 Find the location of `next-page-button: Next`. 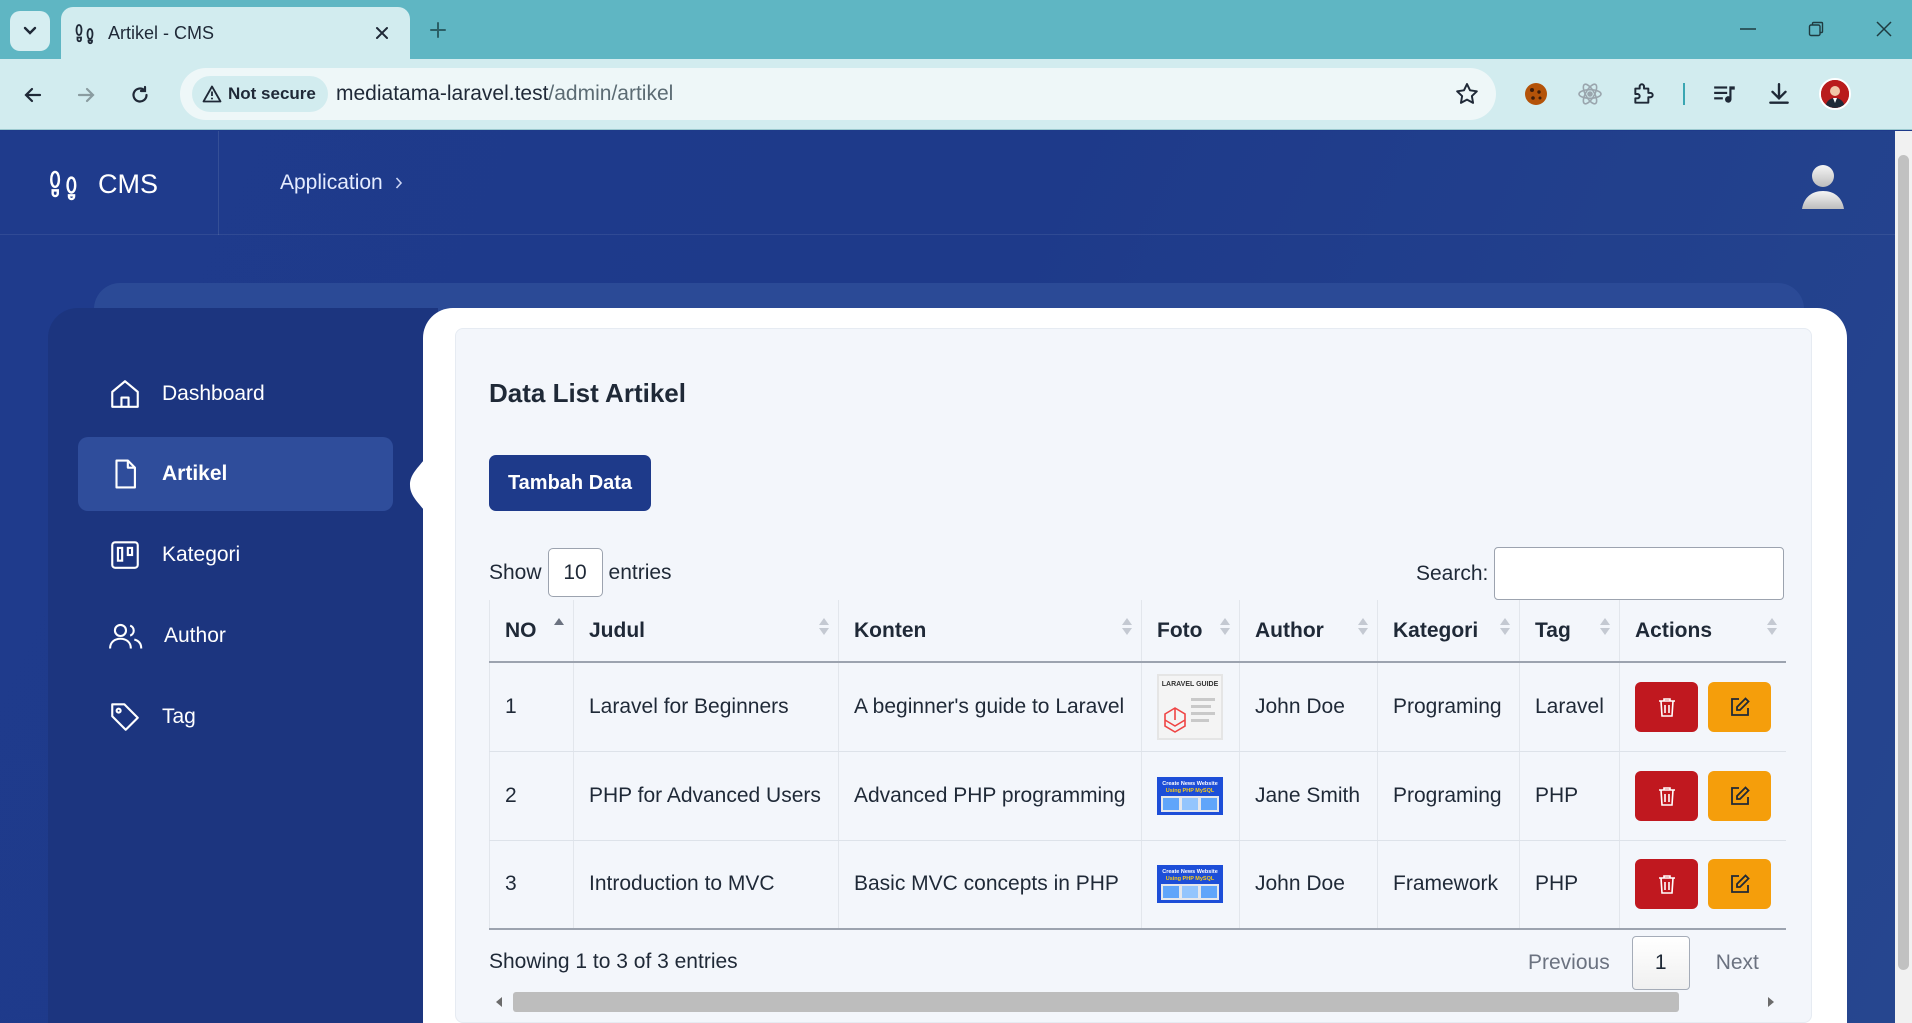

next-page-button: Next is located at coordinates (1724, 963).